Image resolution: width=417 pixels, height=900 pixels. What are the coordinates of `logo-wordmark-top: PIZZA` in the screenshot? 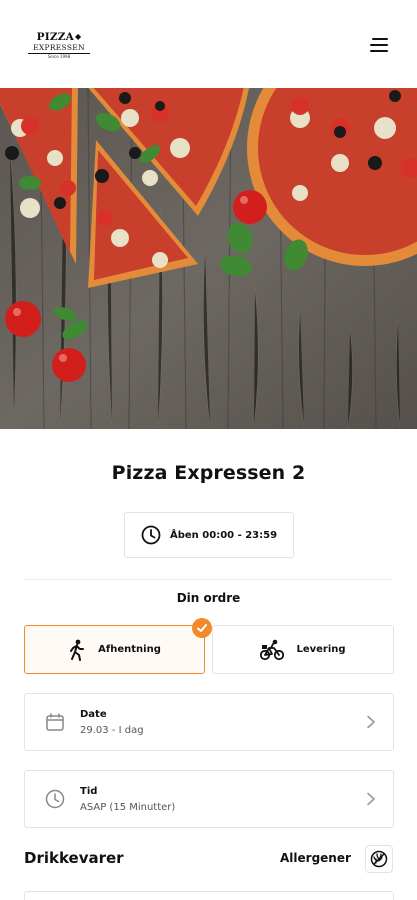 It's located at (55, 37).